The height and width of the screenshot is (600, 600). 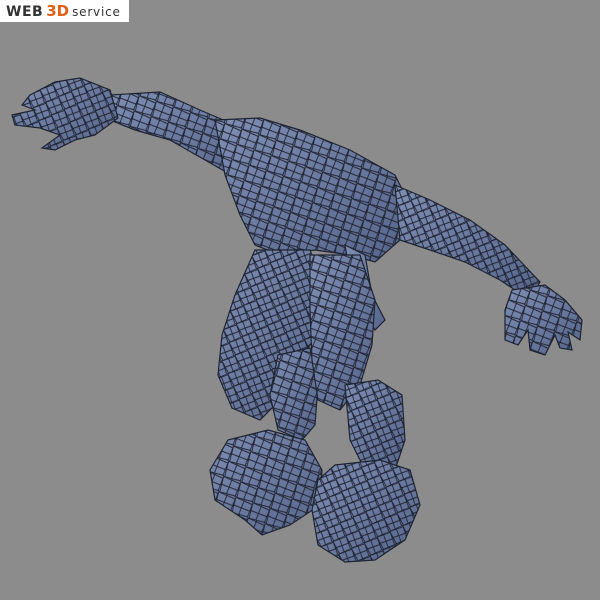 I want to click on web3d-service-logo: WEB 3D service, so click(x=64, y=11).